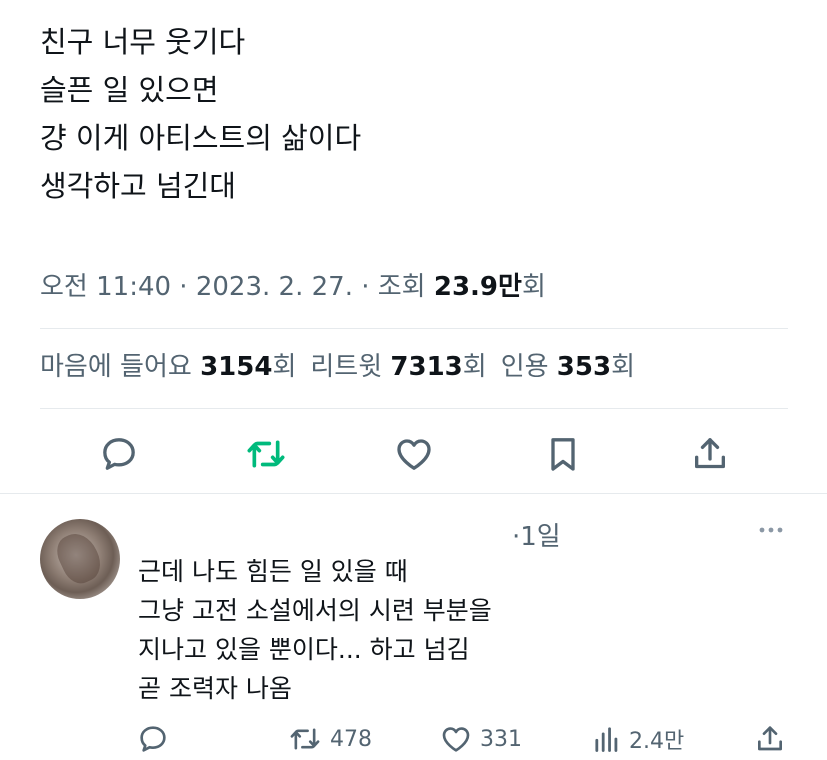  Describe the element at coordinates (623, 367) in the screenshot. I see `quotes-suffix: 회` at that location.